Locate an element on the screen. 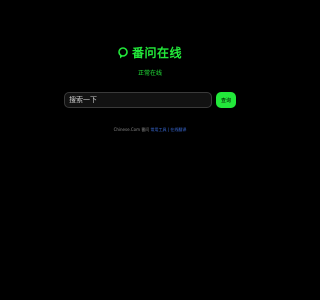 The width and height of the screenshot is (320, 300). footer: Chinese.Com 番问 常用工具 | 在线翻译 is located at coordinates (150, 130).